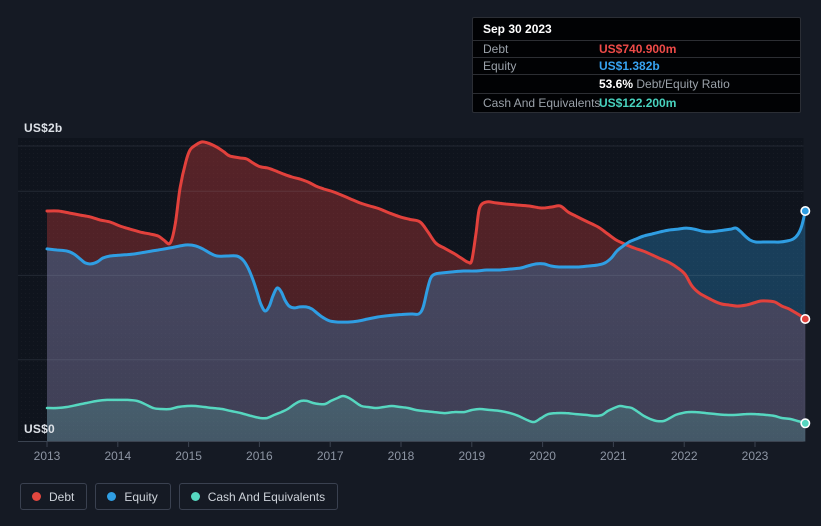 The height and width of the screenshot is (526, 821). Describe the element at coordinates (118, 456) in the screenshot. I see `x-axis-label-2014: 2014` at that location.